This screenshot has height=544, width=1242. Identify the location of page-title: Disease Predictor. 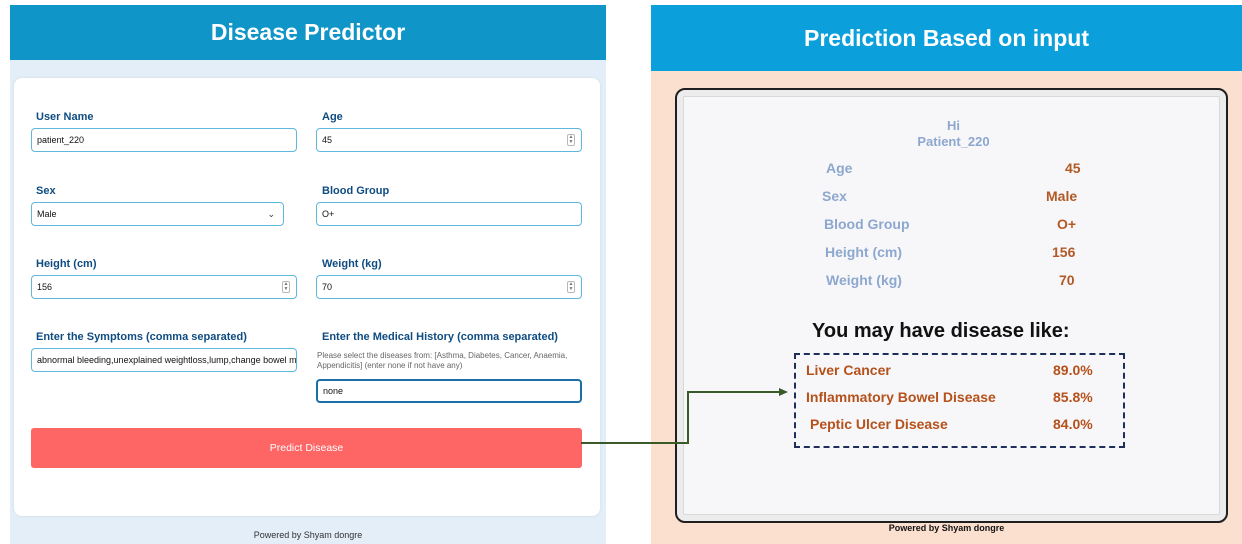
(308, 32).